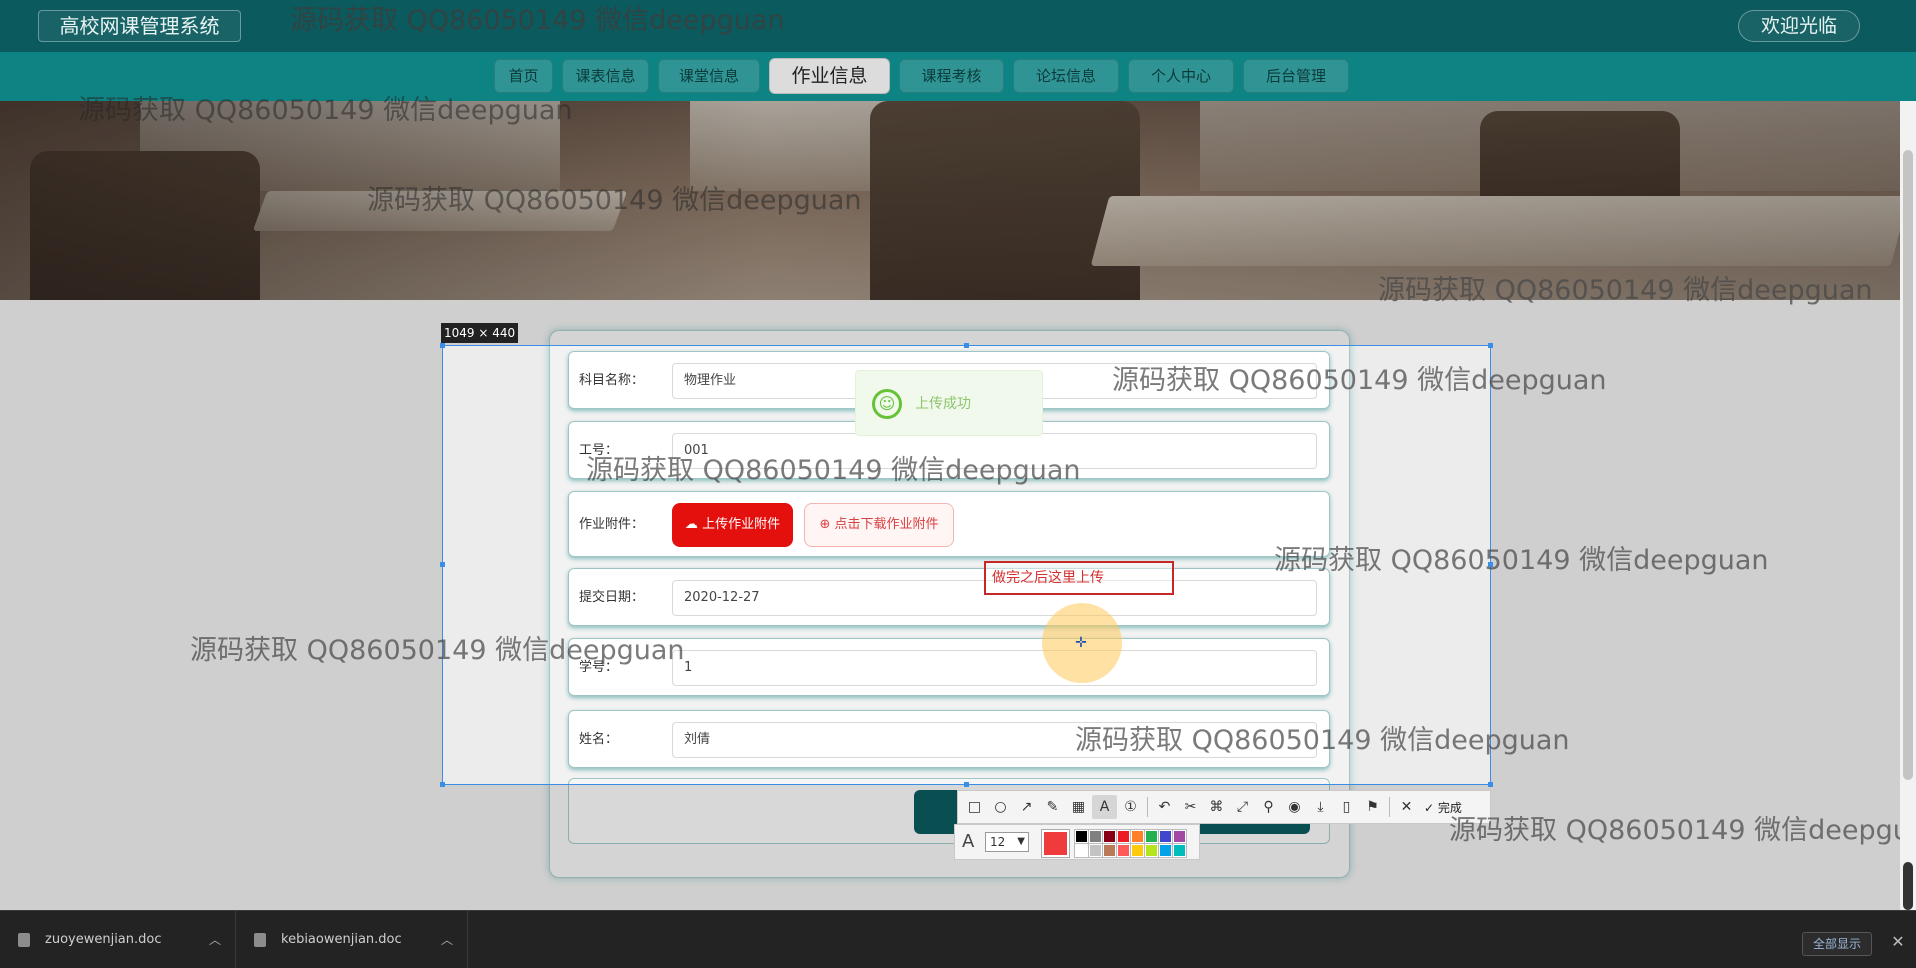 The height and width of the screenshot is (968, 1916). What do you see at coordinates (1216, 807) in the screenshot?
I see `ocr-icon: ⌘` at bounding box center [1216, 807].